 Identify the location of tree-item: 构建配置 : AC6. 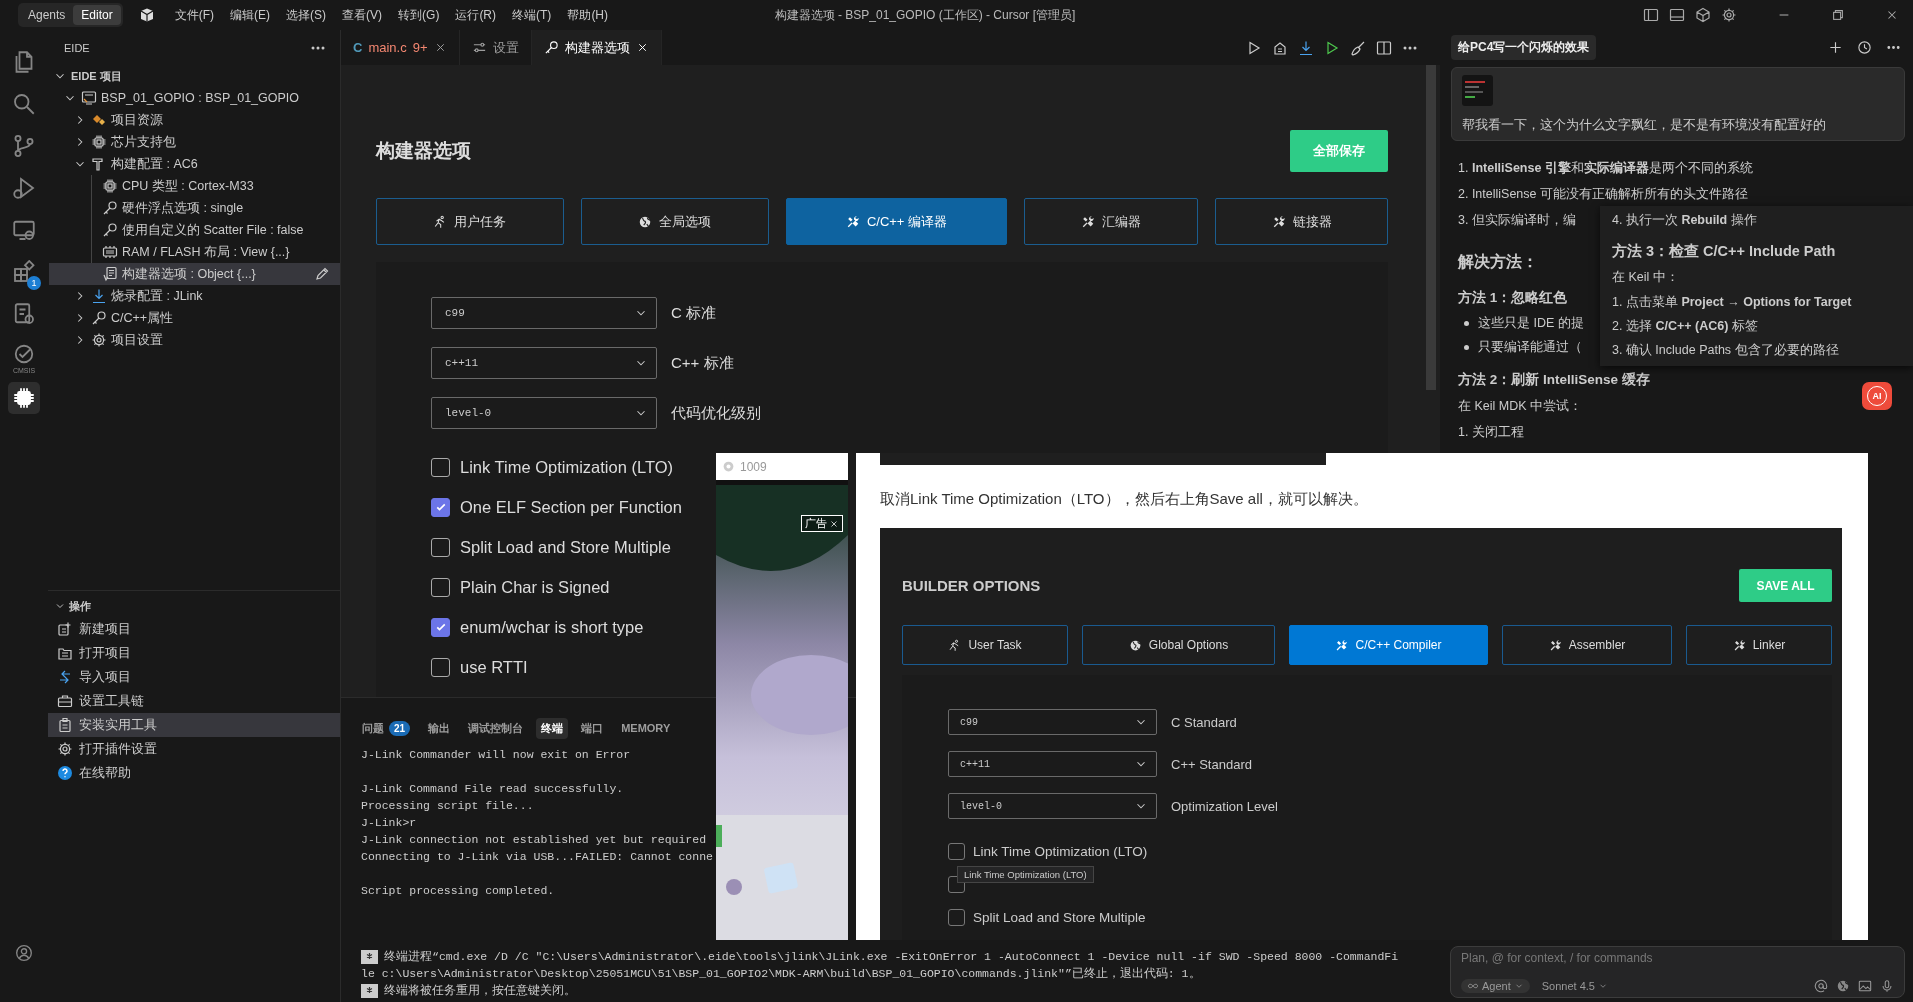
(194, 164).